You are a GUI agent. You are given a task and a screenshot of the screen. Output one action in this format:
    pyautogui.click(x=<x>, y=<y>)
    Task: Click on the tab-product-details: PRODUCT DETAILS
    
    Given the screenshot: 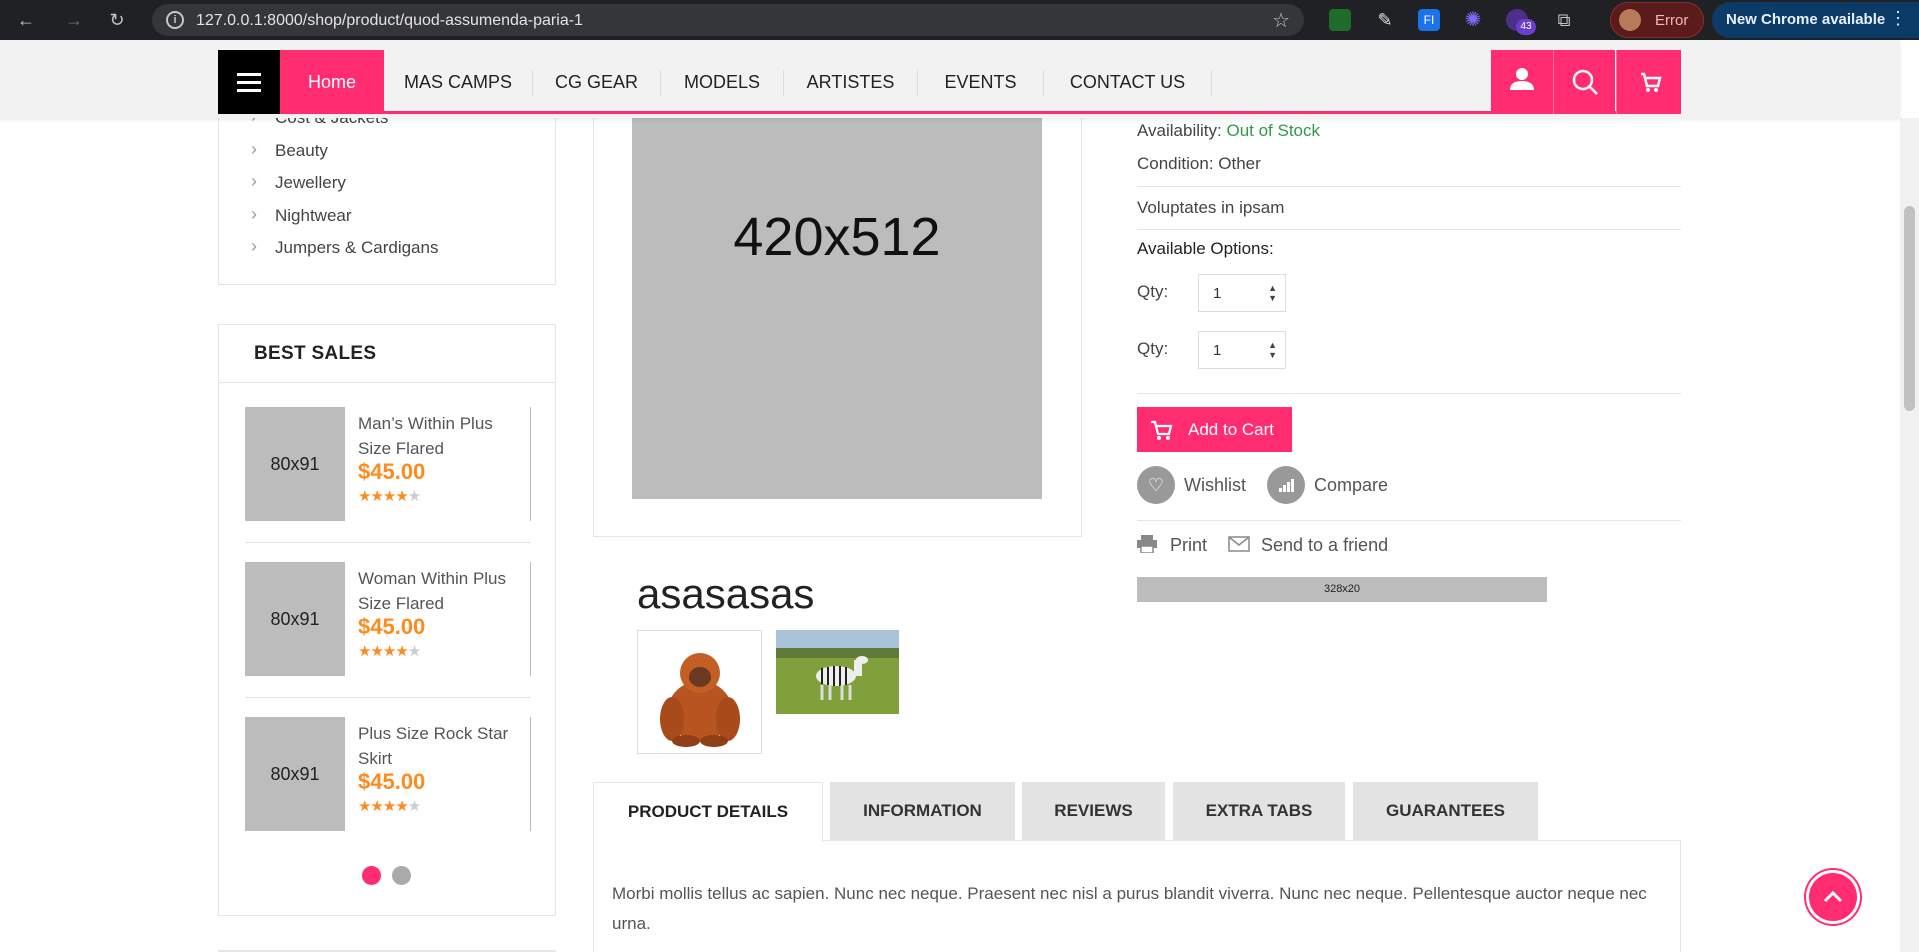 What is the action you would take?
    pyautogui.click(x=708, y=812)
    